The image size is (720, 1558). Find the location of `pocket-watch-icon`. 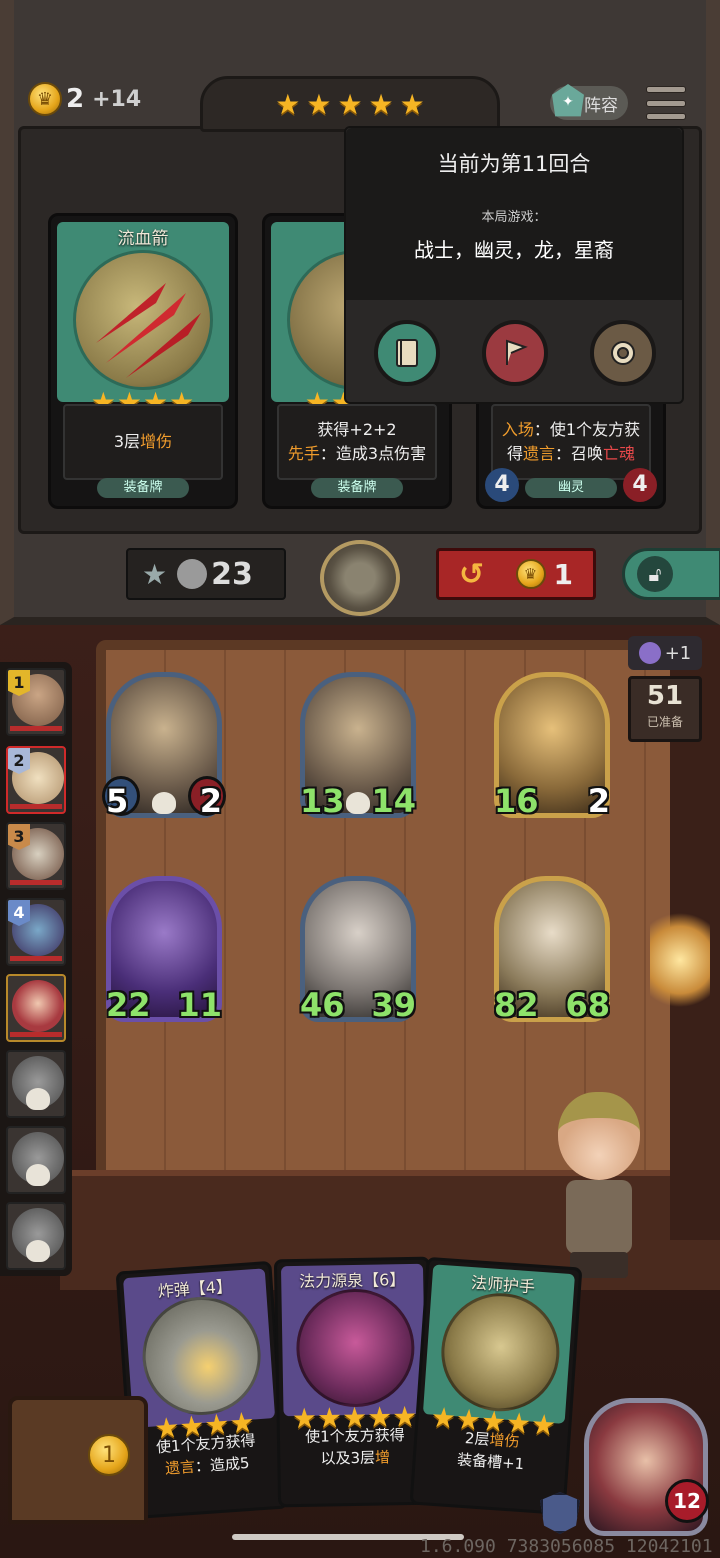

pocket-watch-icon is located at coordinates (360, 578).